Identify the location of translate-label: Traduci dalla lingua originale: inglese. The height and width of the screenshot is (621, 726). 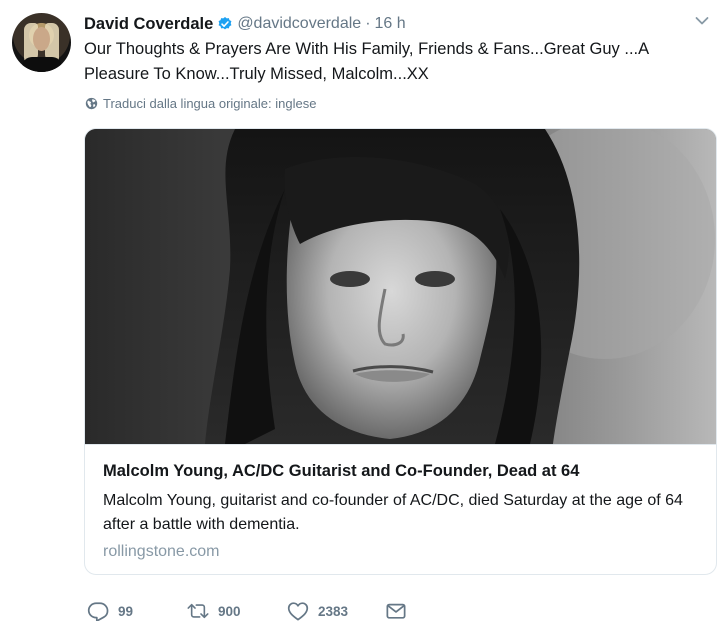
(210, 103).